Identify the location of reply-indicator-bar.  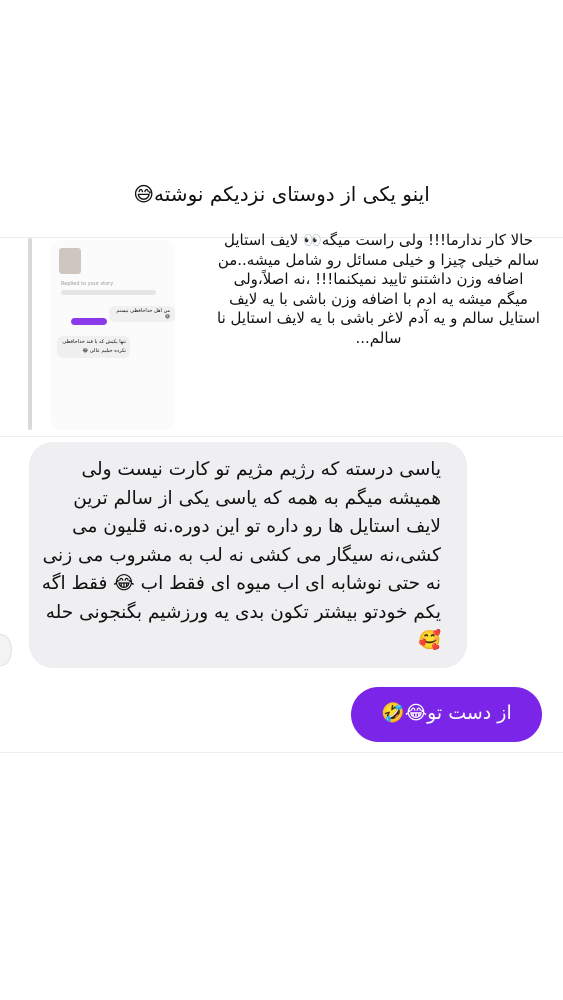
(30, 334).